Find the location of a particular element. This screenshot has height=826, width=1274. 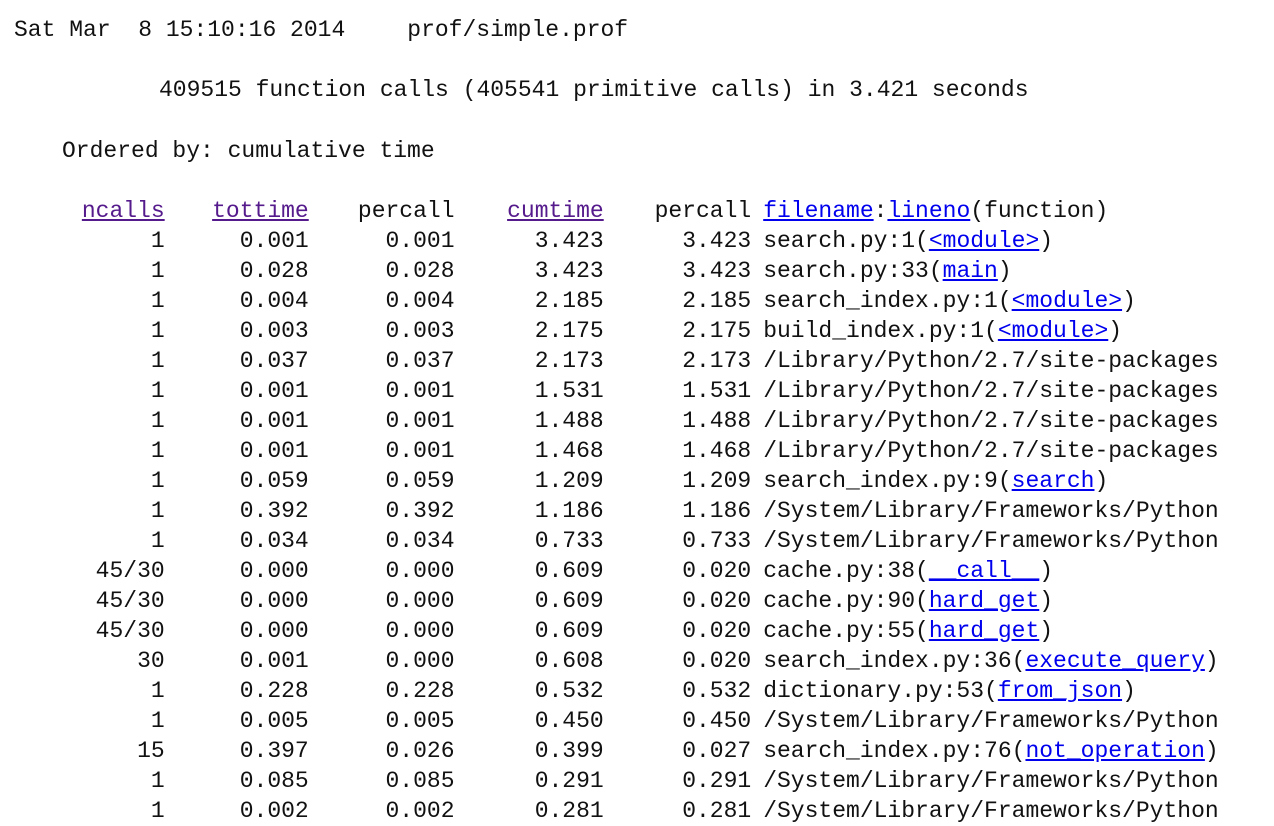

function-location: cache.py:38(__call__) is located at coordinates (908, 571).